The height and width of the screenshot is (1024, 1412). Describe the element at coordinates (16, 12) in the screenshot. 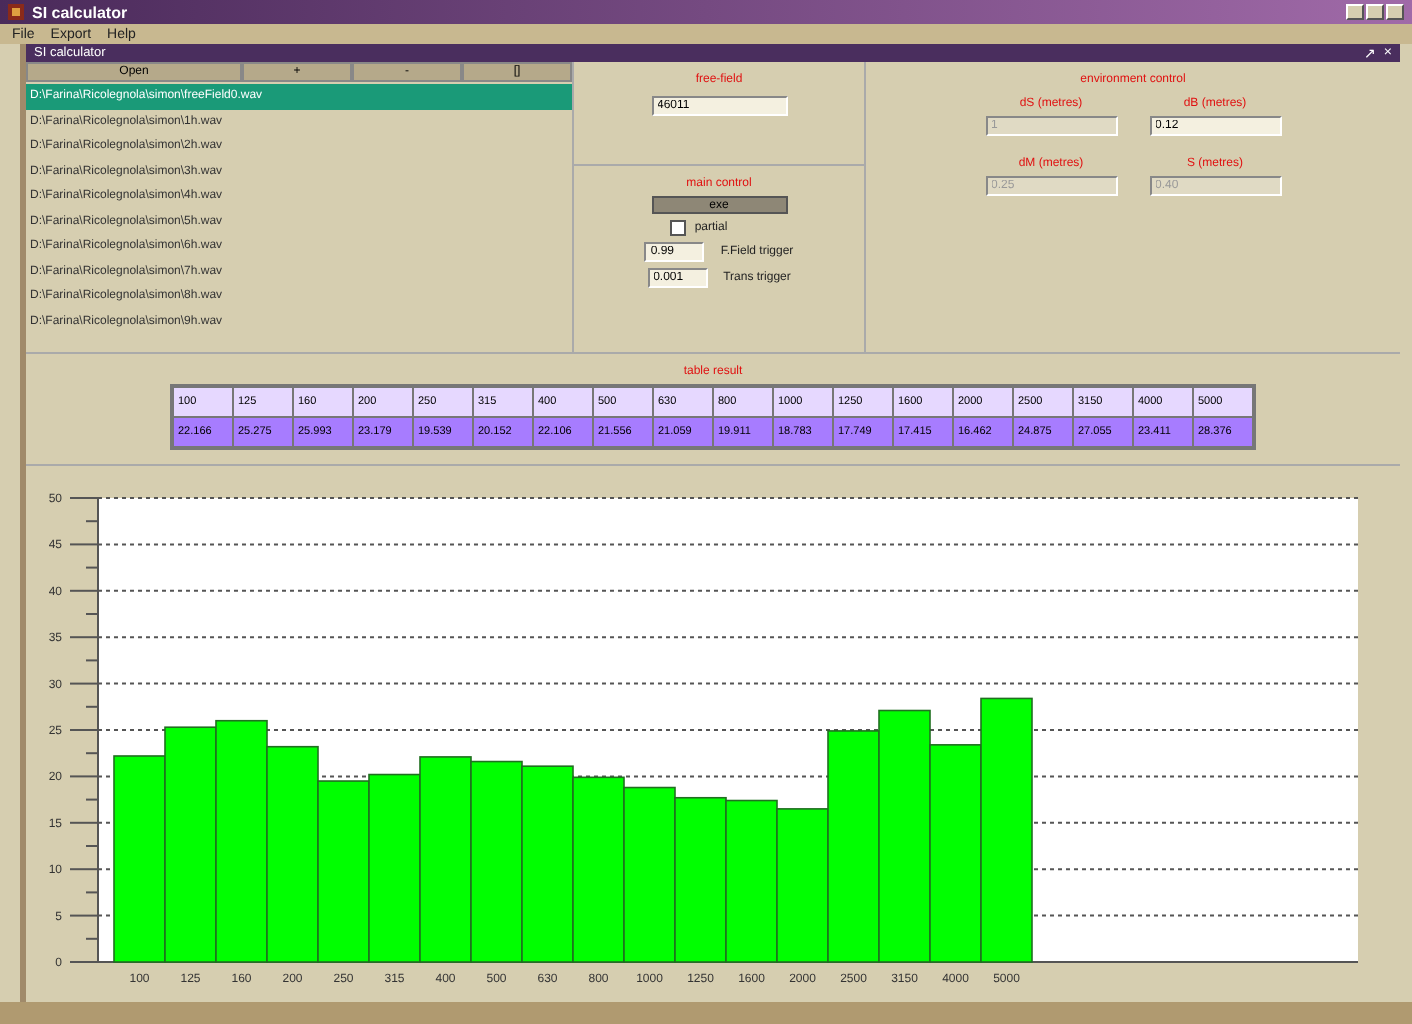

I see `app-icon` at that location.